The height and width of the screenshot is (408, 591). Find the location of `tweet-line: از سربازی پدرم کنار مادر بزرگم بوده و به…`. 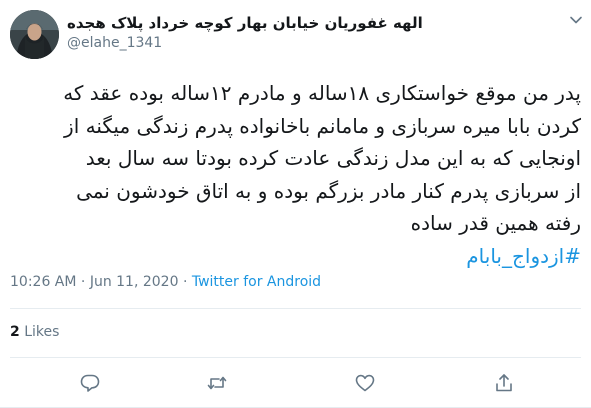

tweet-line: از سربازی پدرم کنار مادر بزرگم بوده و به… is located at coordinates (328, 190).